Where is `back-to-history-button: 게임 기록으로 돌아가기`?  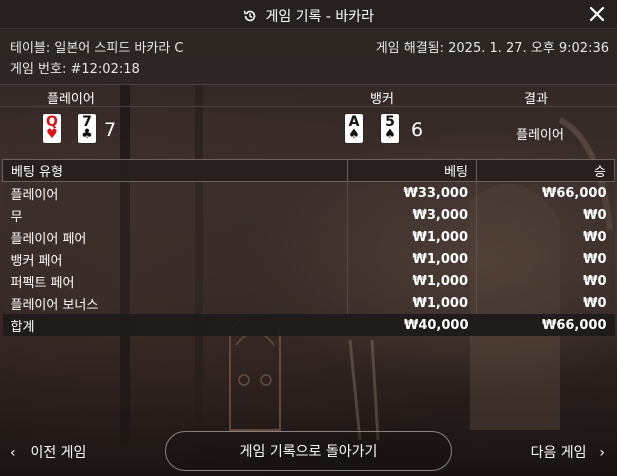 back-to-history-button: 게임 기록으로 돌아가기 is located at coordinates (308, 451).